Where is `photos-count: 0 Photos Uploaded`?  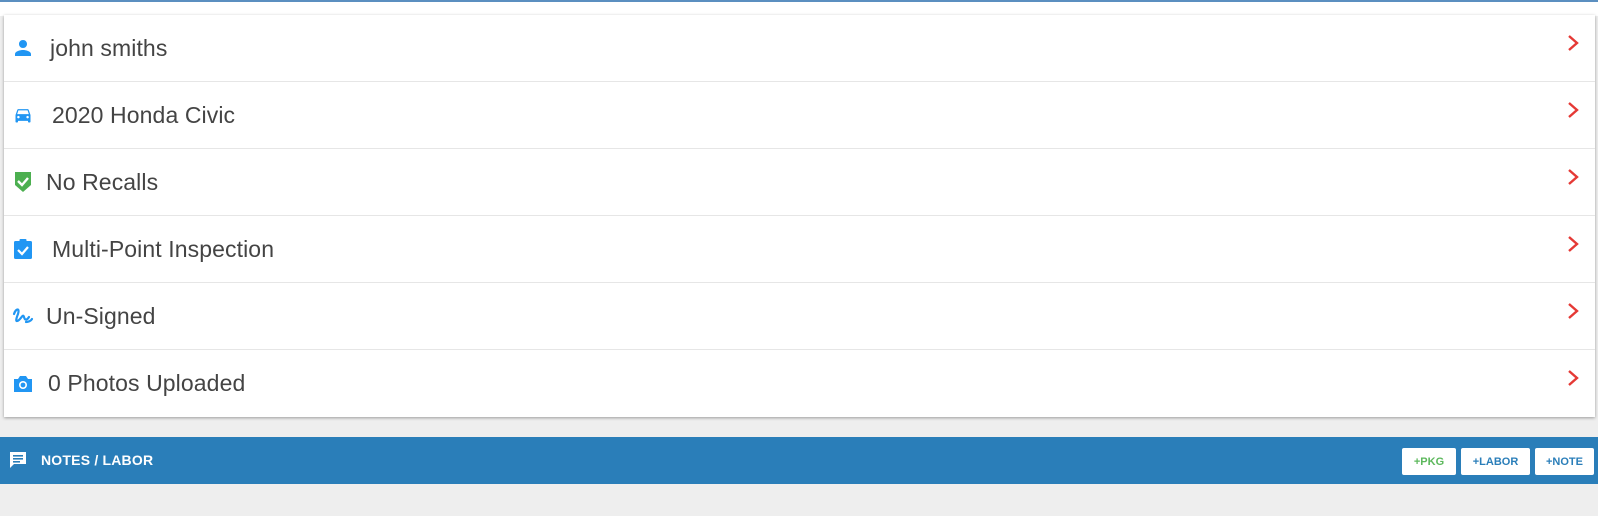 photos-count: 0 Photos Uploaded is located at coordinates (147, 383).